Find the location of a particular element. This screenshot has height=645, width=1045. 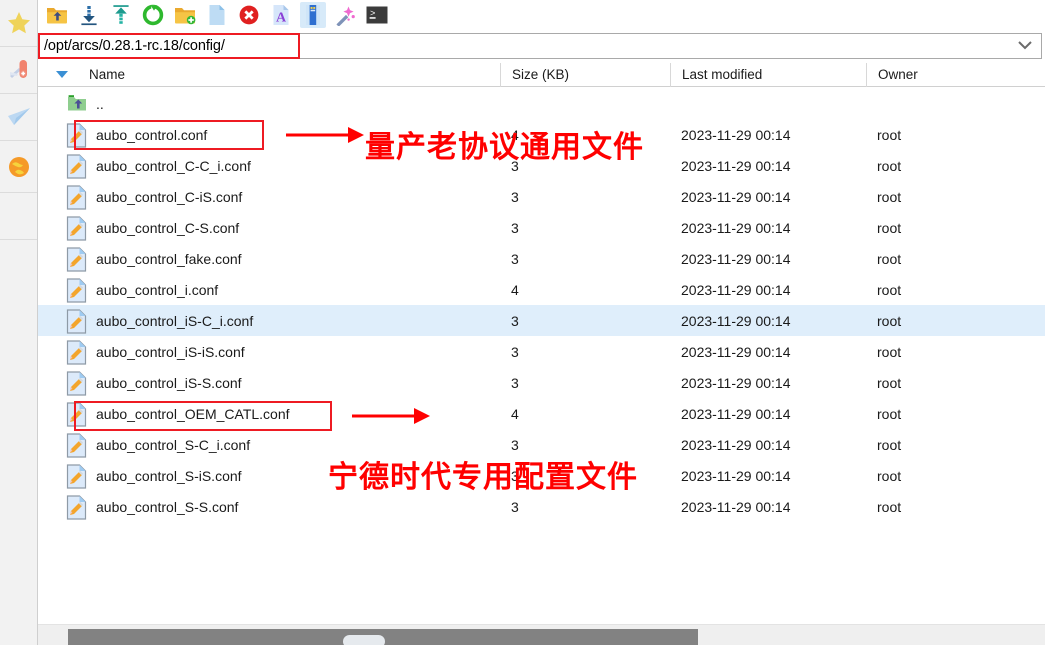

new-file-button is located at coordinates (217, 15).